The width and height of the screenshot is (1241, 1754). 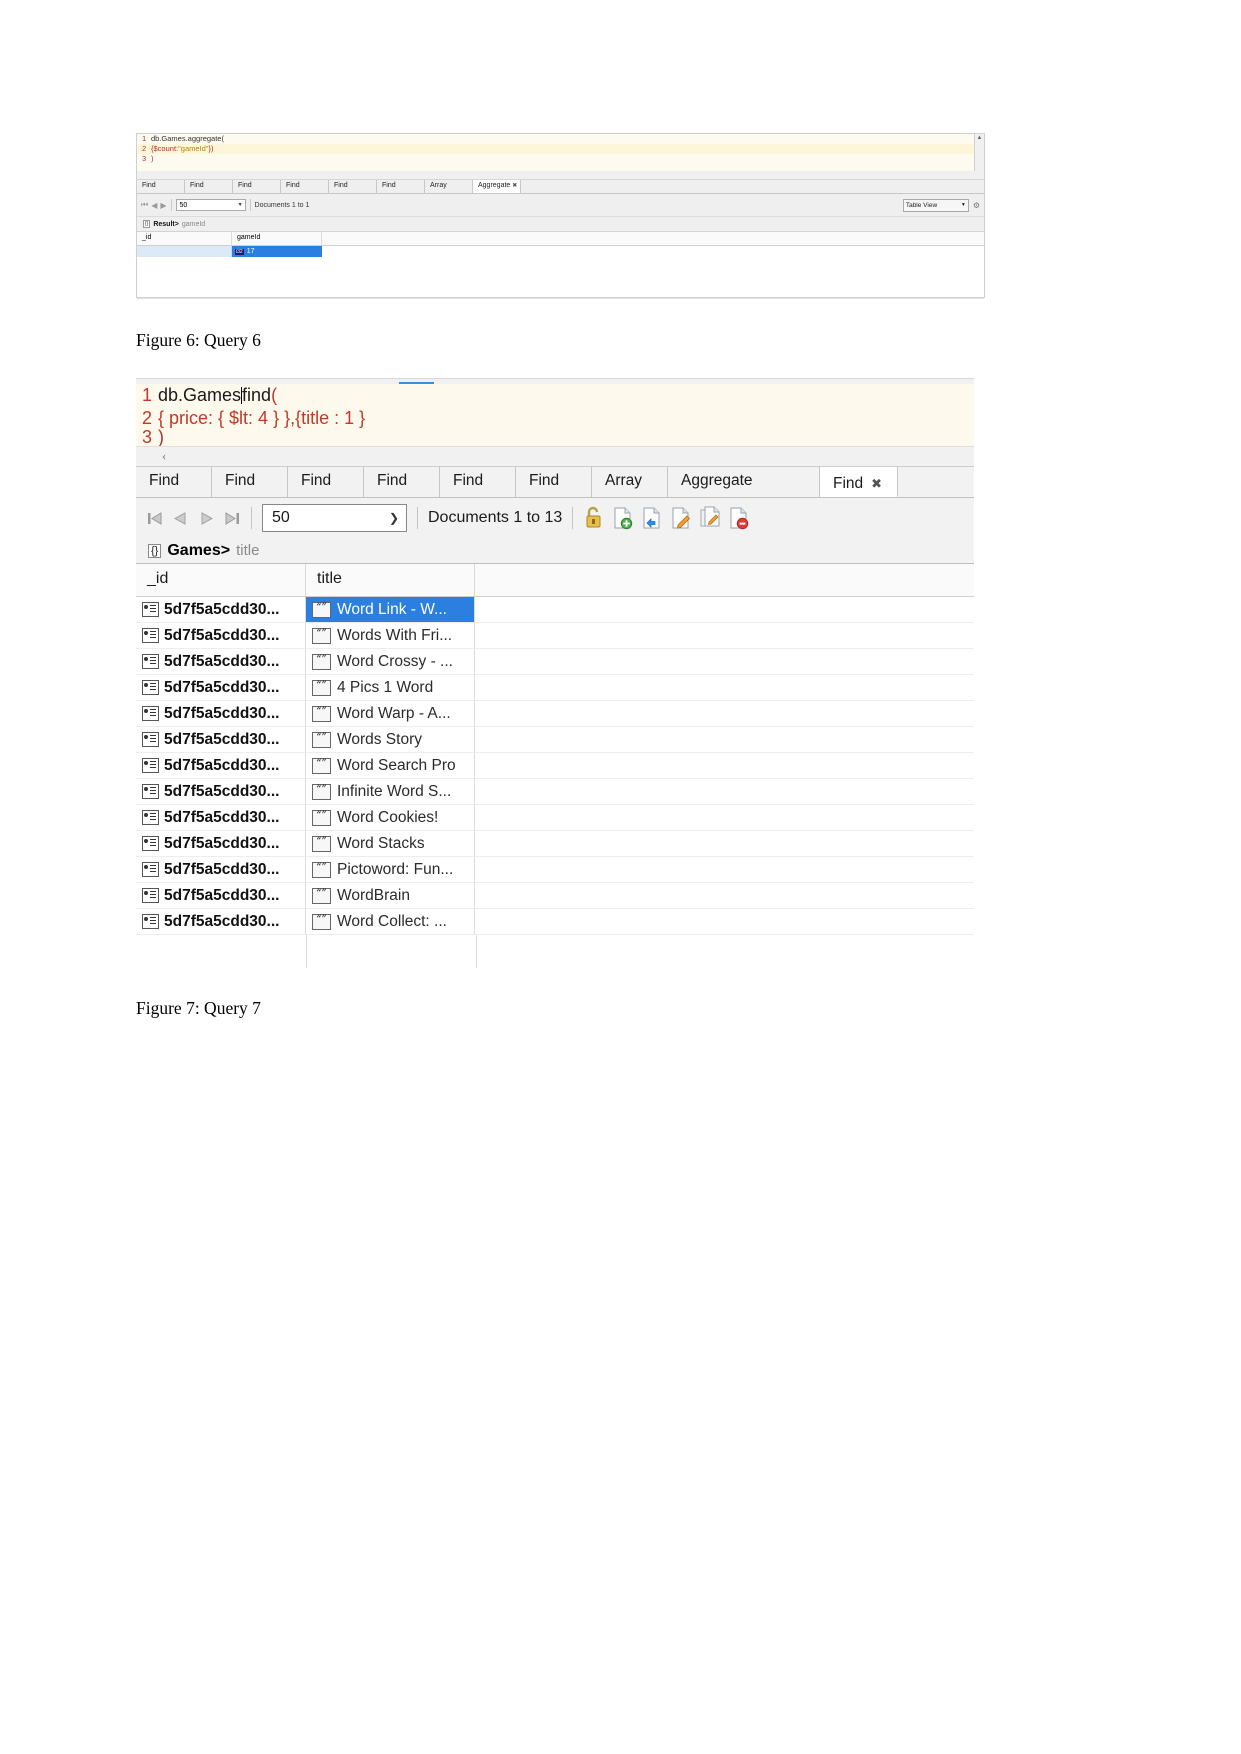 I want to click on chevron-left-icon: ‹, so click(x=164, y=456).